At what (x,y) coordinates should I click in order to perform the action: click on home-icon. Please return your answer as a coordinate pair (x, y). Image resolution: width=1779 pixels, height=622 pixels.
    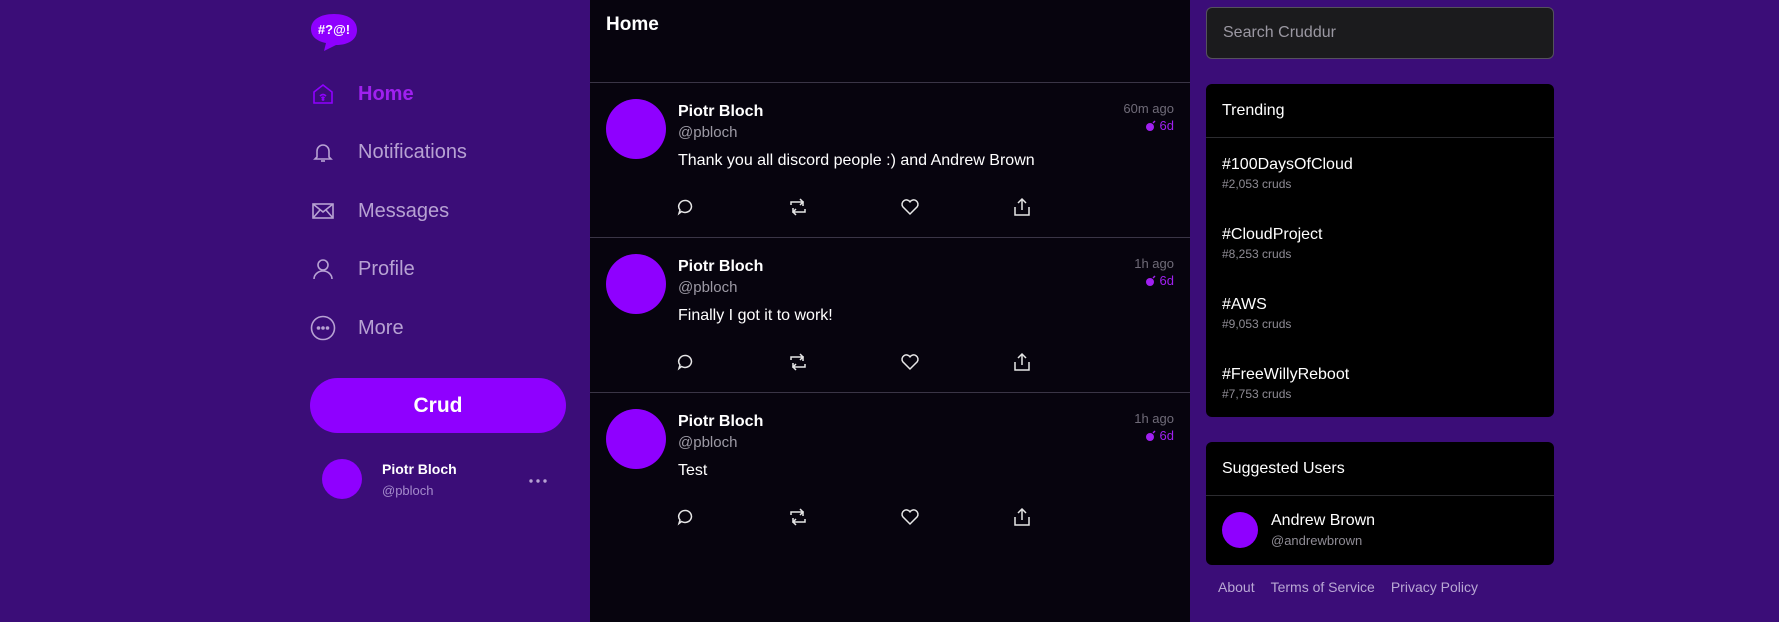
    Looking at the image, I should click on (323, 94).